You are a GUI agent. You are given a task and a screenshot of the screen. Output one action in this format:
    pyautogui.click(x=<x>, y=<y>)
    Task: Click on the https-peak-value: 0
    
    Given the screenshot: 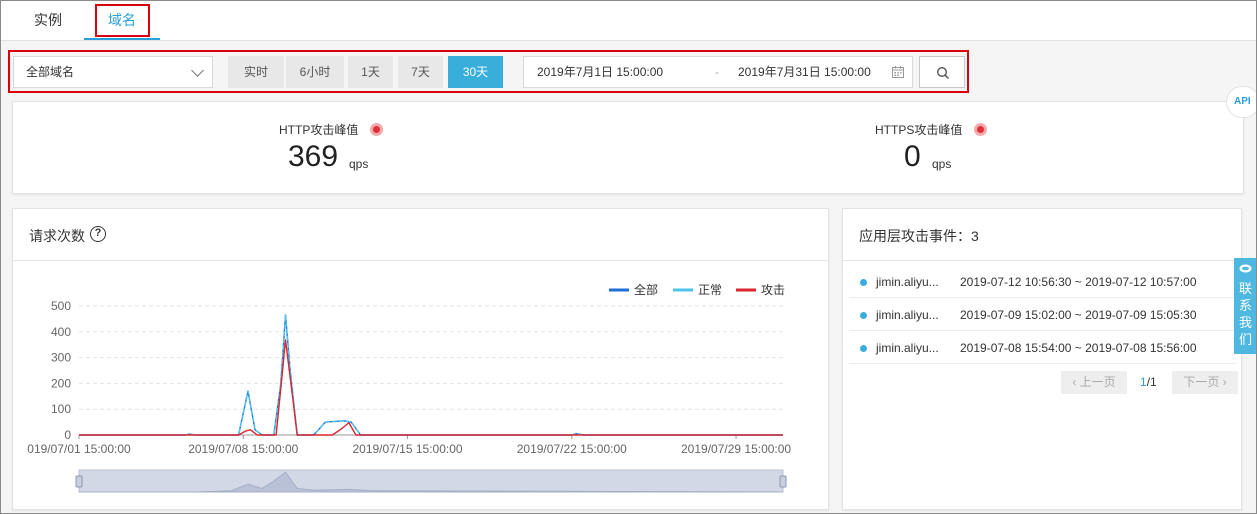 What is the action you would take?
    pyautogui.click(x=912, y=156)
    